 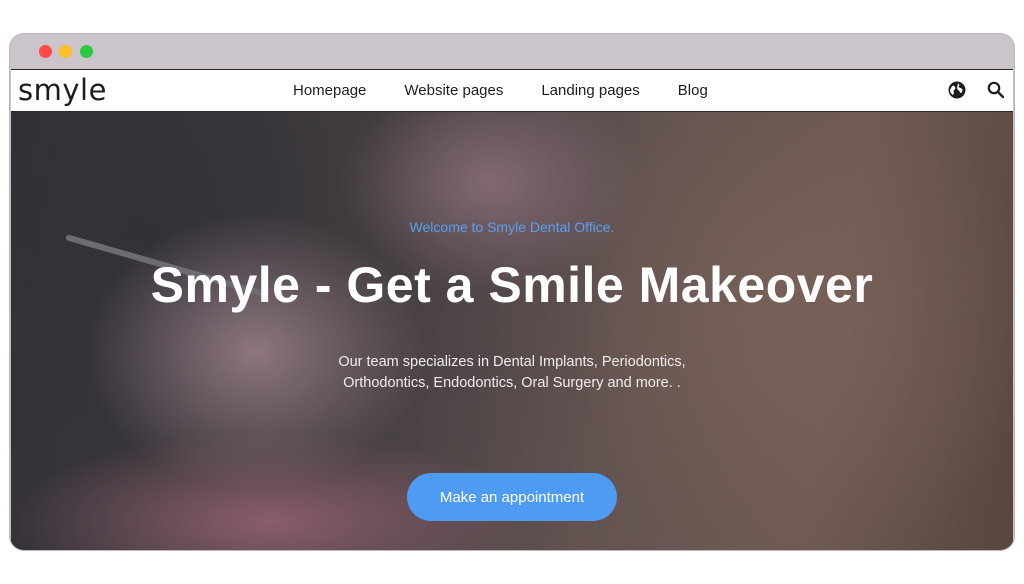 What do you see at coordinates (62, 90) in the screenshot?
I see `site-logo: smyle` at bounding box center [62, 90].